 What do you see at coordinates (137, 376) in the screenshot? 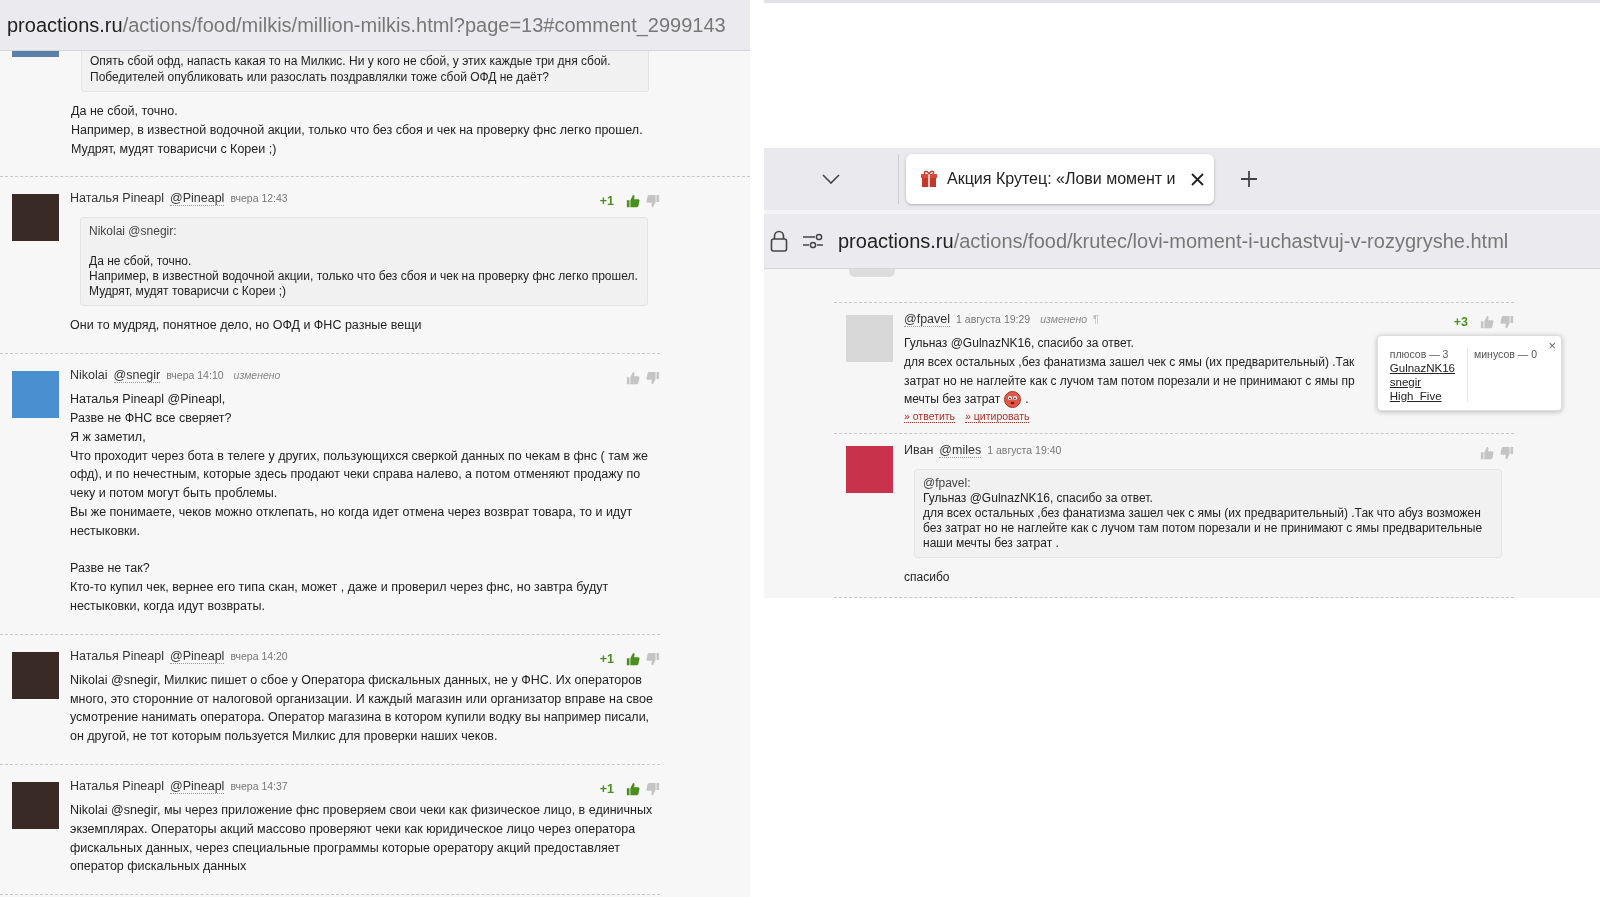
I see `author-handle: @snegir` at bounding box center [137, 376].